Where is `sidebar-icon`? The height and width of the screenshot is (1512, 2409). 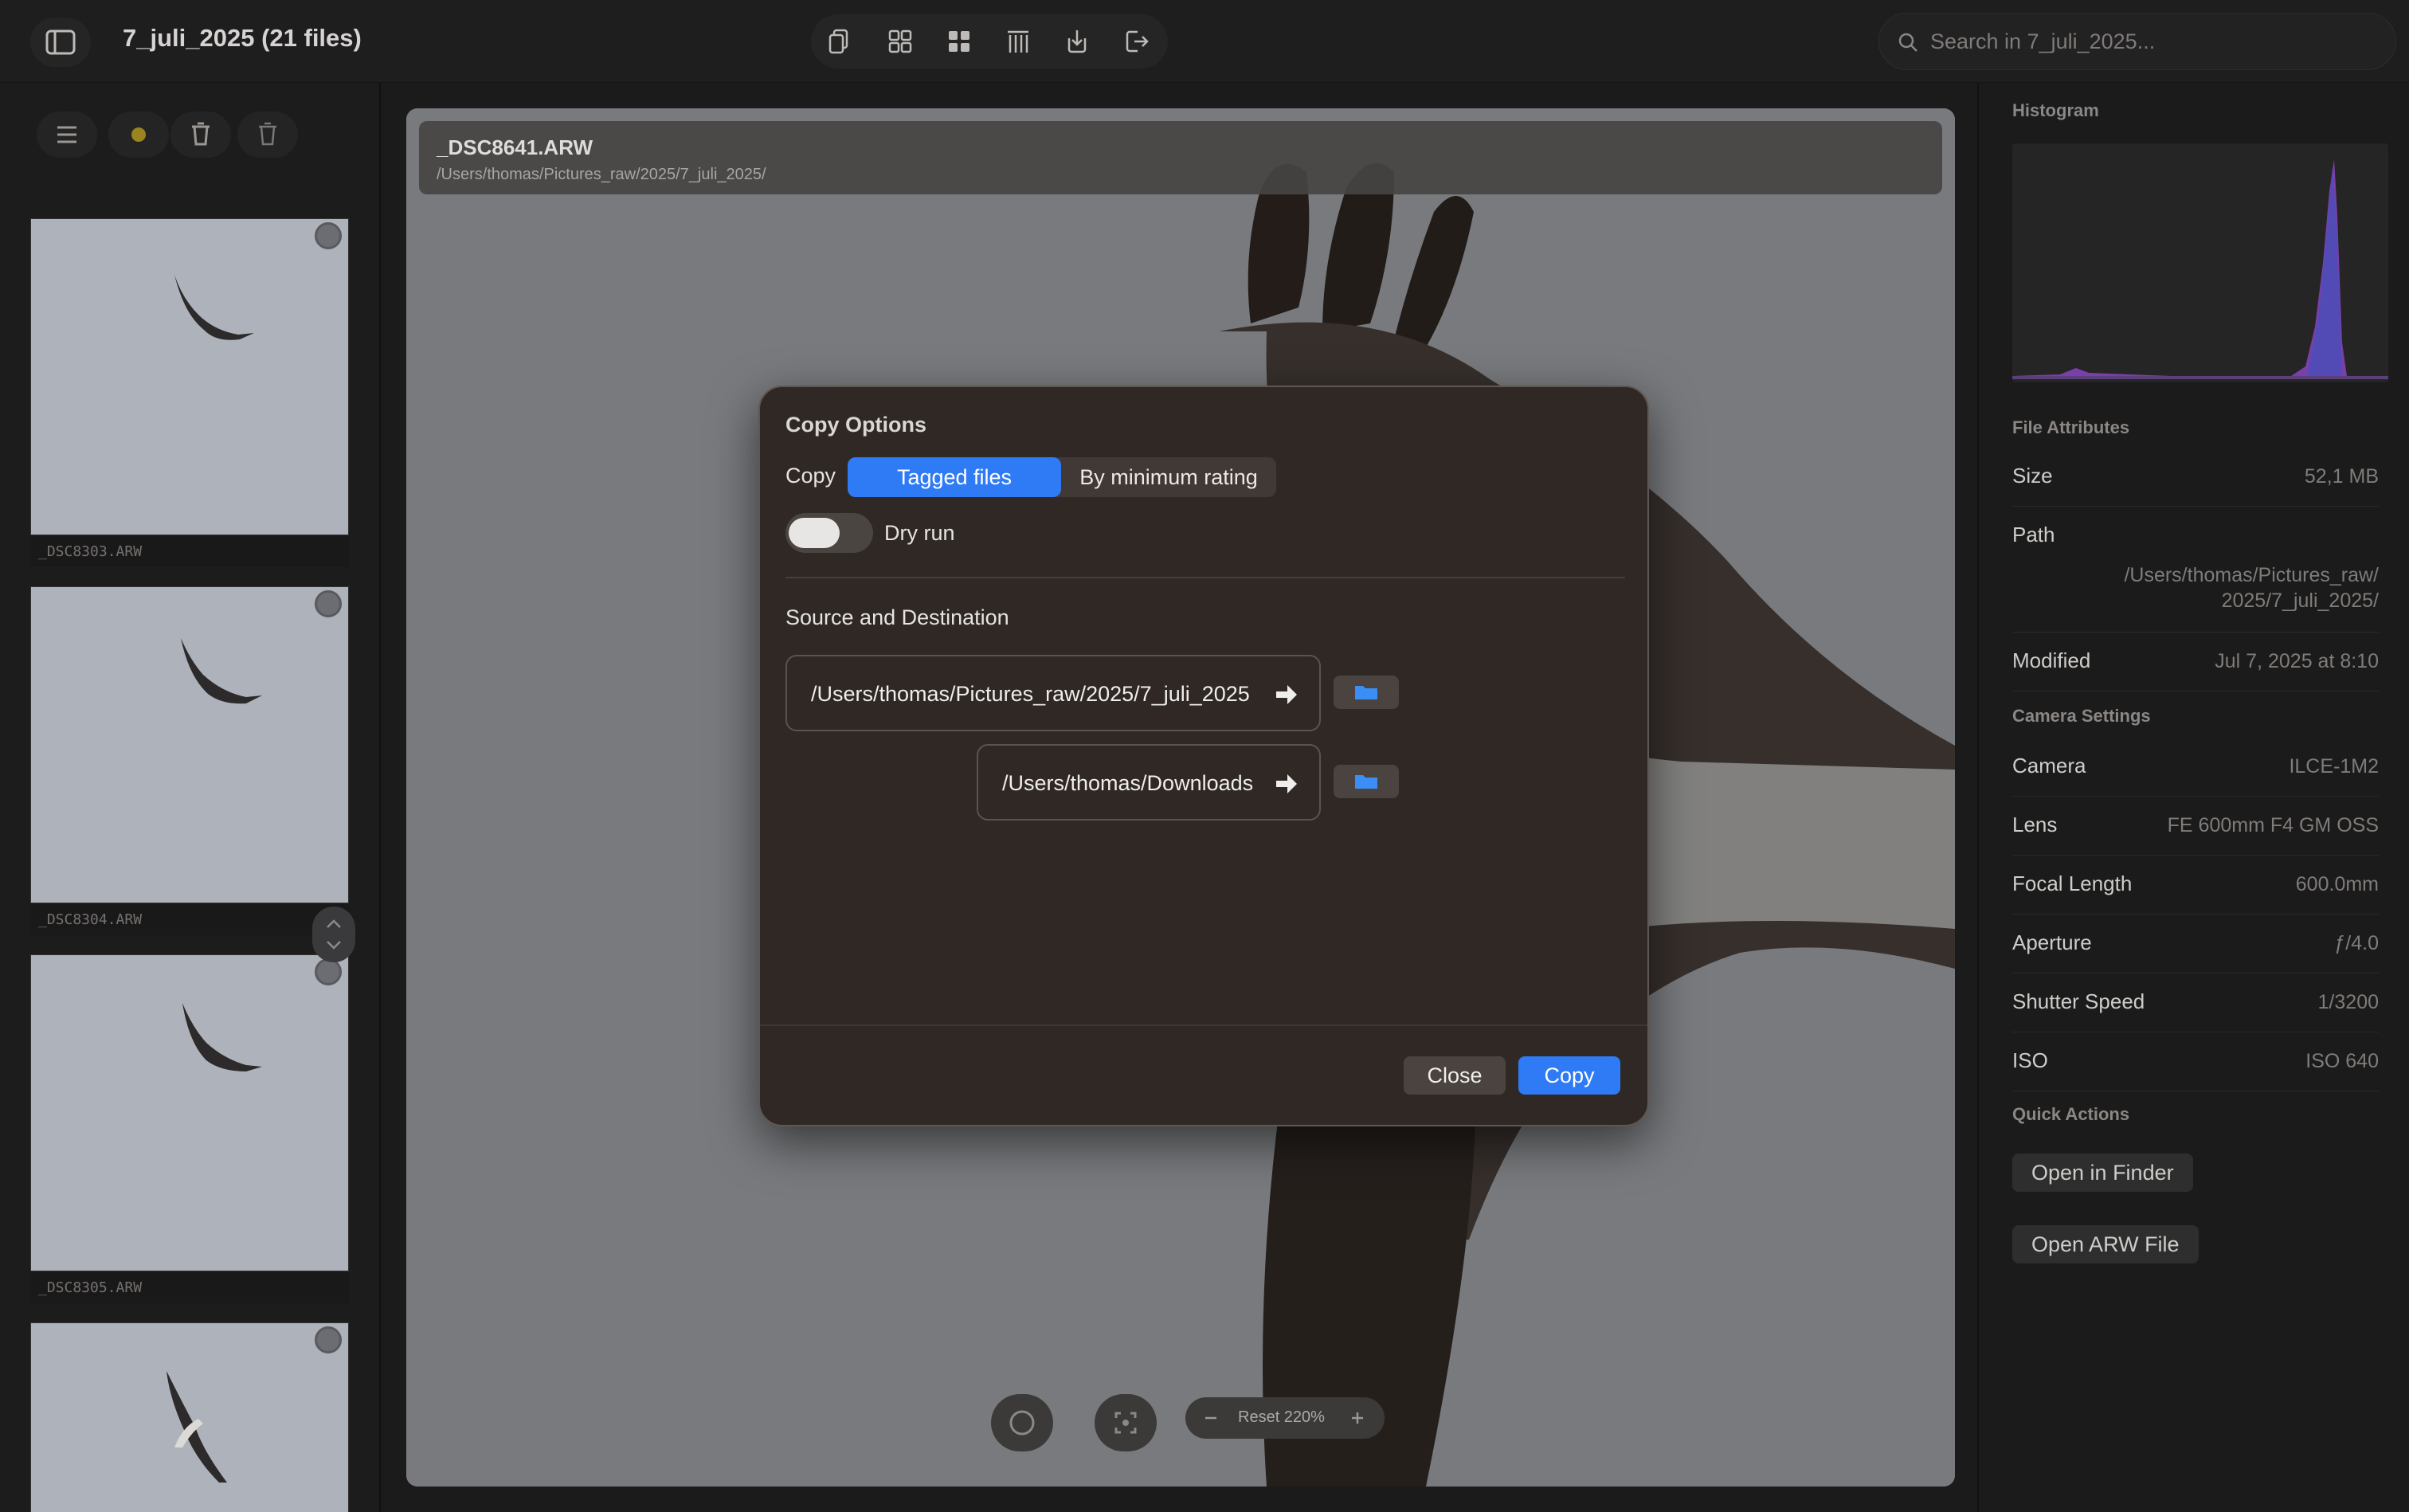
sidebar-icon is located at coordinates (60, 42).